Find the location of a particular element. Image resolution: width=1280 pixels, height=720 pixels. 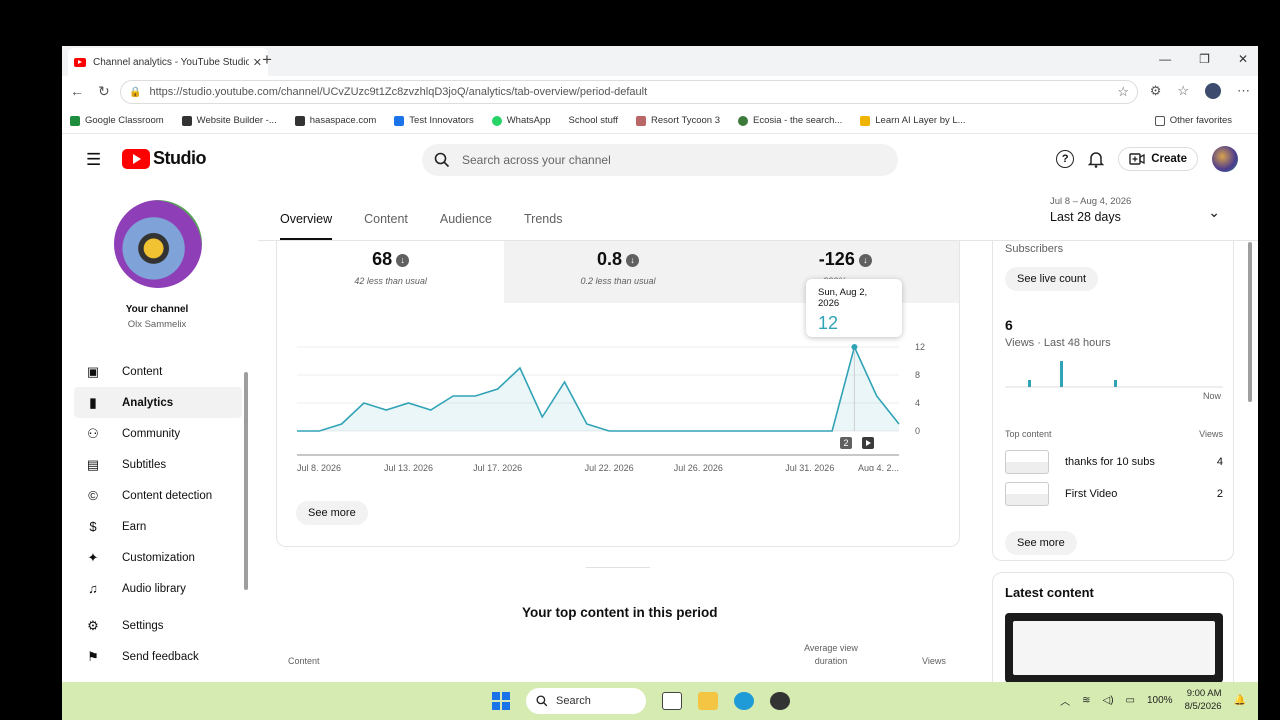

bookmark-6: Resort Tycoon 3 is located at coordinates (678, 120).